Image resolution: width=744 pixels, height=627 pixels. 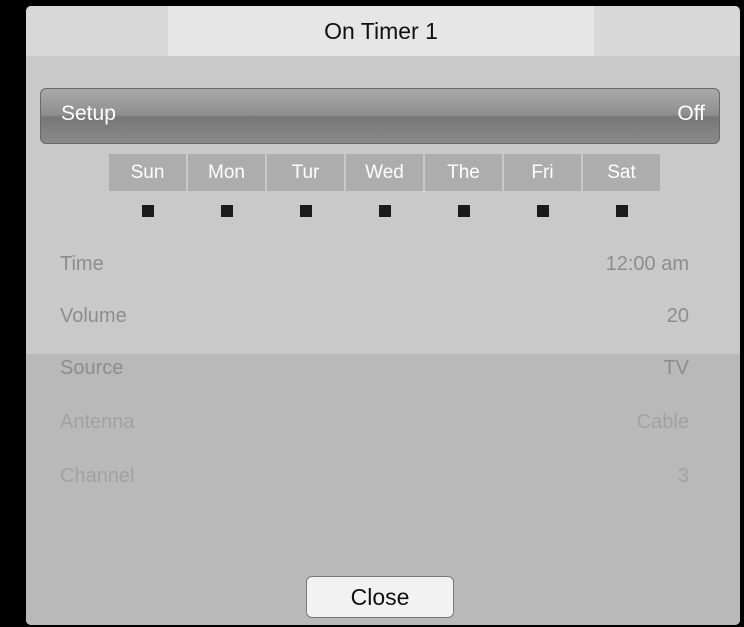 I want to click on day-wed: Wed, so click(x=384, y=185).